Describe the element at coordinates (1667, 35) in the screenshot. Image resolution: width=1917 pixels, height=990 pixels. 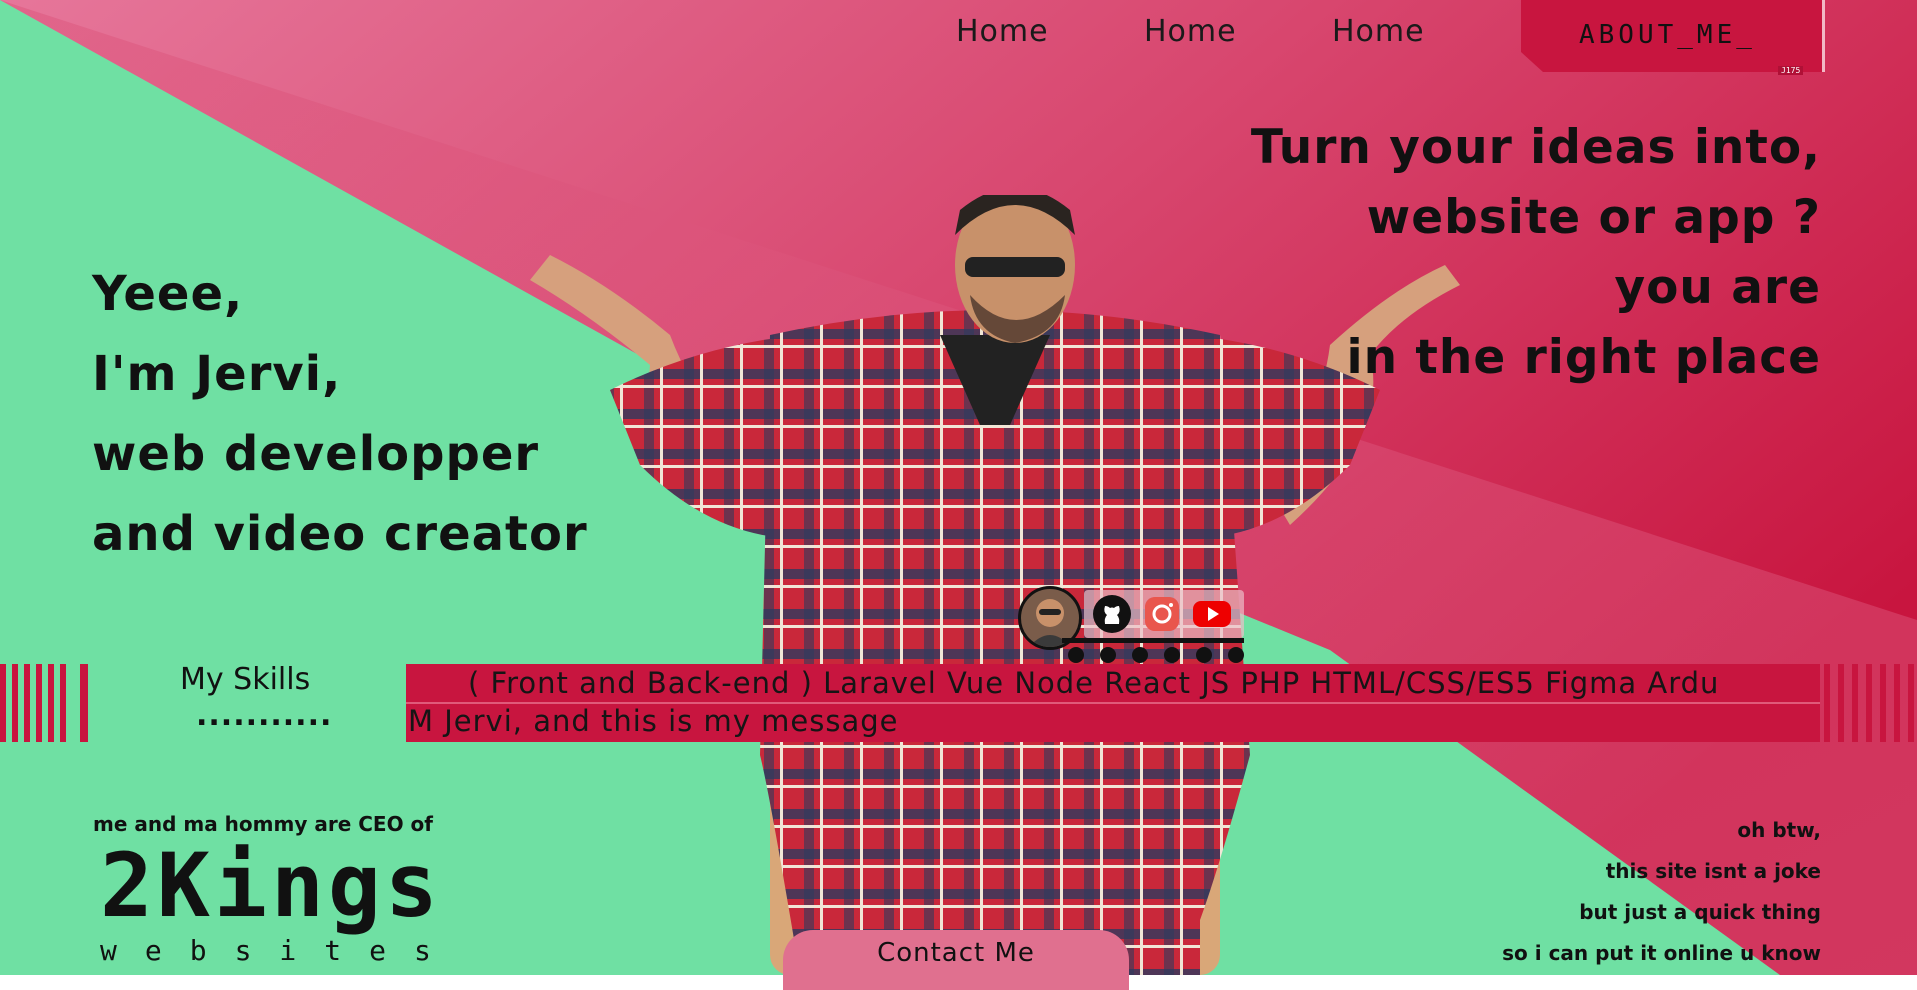
I see `about-me-label: ABOUT_ME_` at that location.